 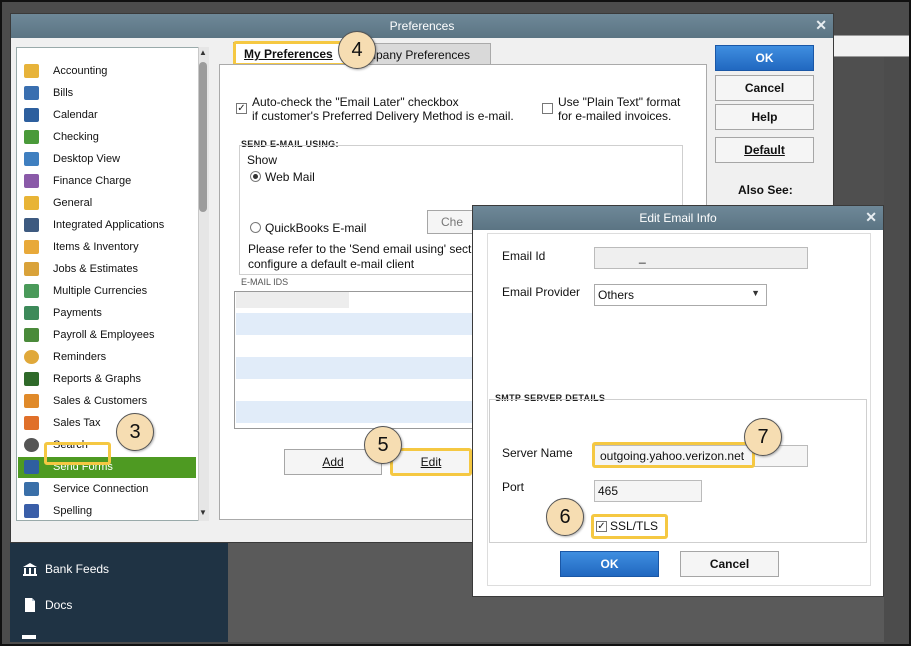 What do you see at coordinates (763, 437) in the screenshot?
I see `callout-7: 7` at bounding box center [763, 437].